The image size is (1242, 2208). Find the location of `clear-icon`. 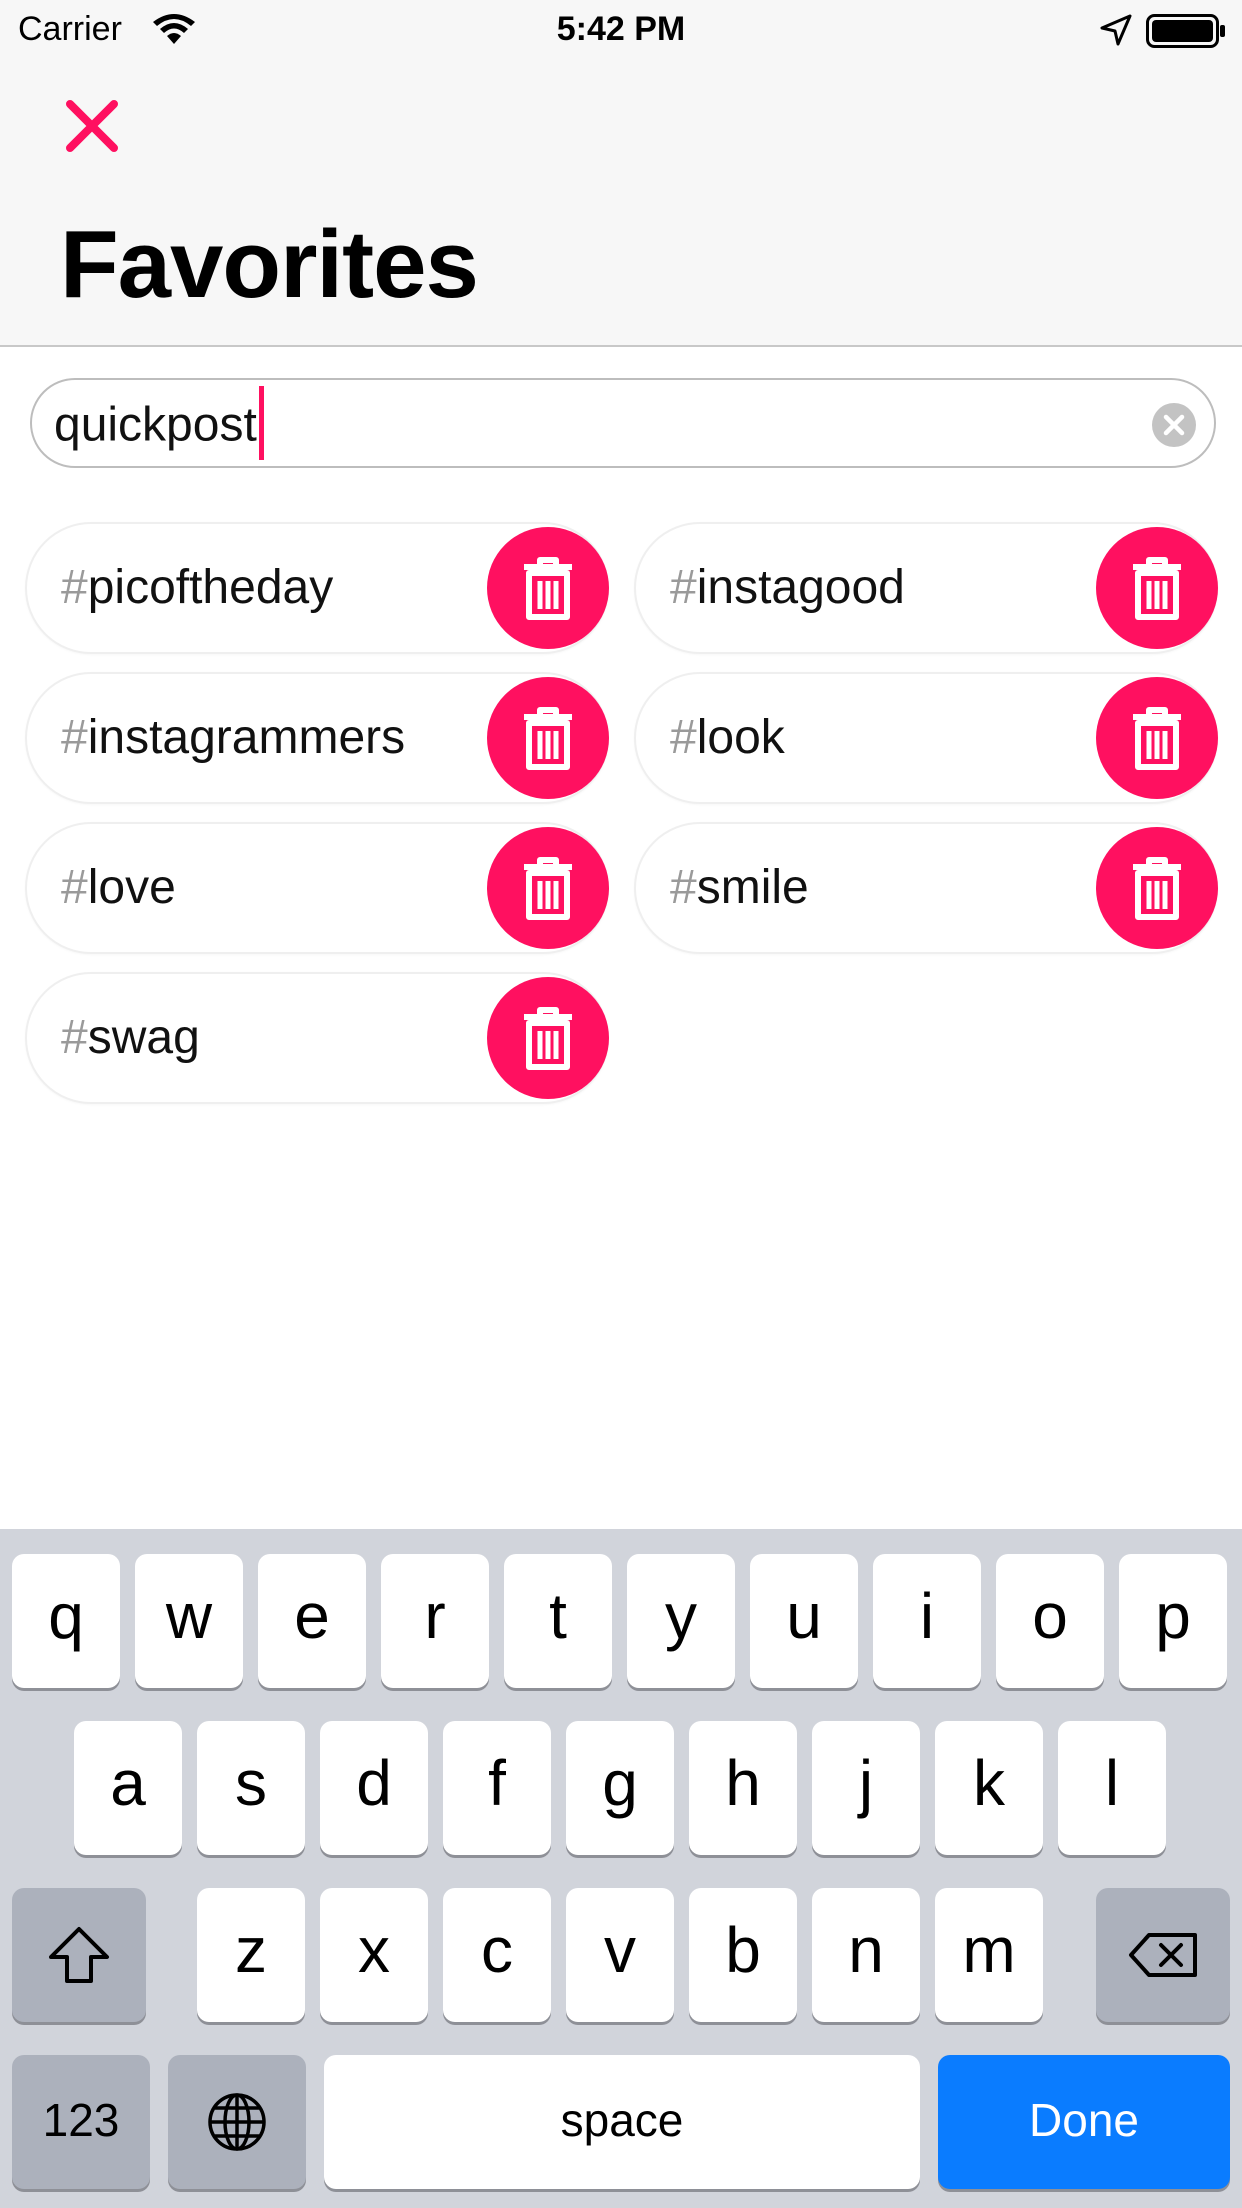

clear-icon is located at coordinates (1174, 425).